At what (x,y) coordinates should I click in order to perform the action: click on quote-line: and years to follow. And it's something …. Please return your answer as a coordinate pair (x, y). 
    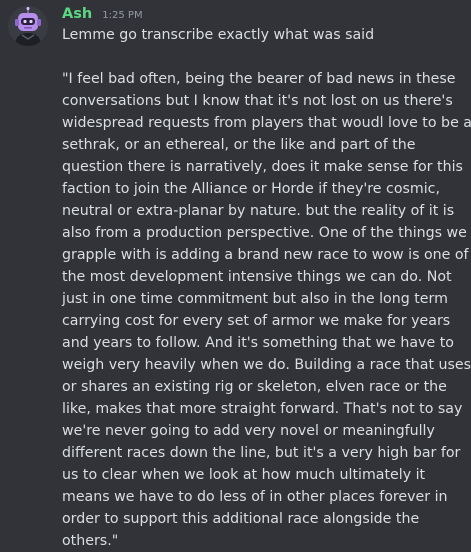
    Looking at the image, I should click on (258, 343).